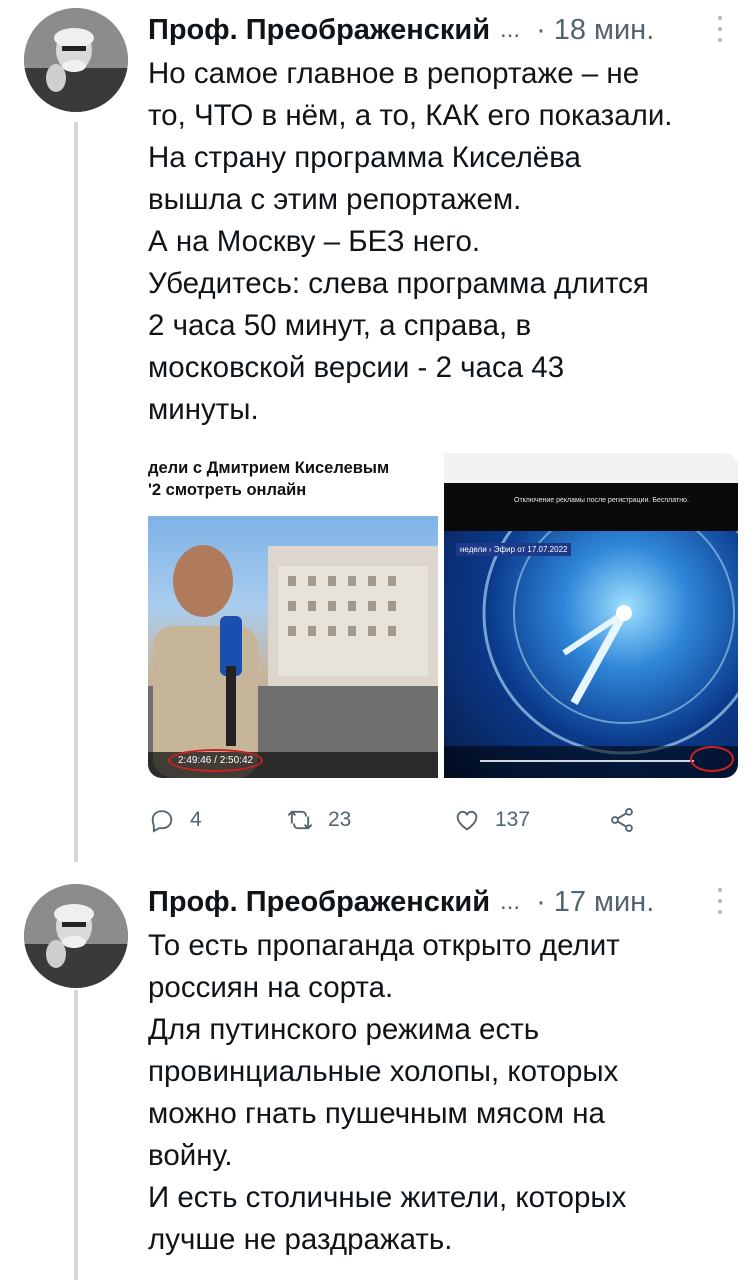 The height and width of the screenshot is (1280, 756). Describe the element at coordinates (335, 199) in the screenshot. I see `tweet-line: вышла с этим репортажем.` at that location.